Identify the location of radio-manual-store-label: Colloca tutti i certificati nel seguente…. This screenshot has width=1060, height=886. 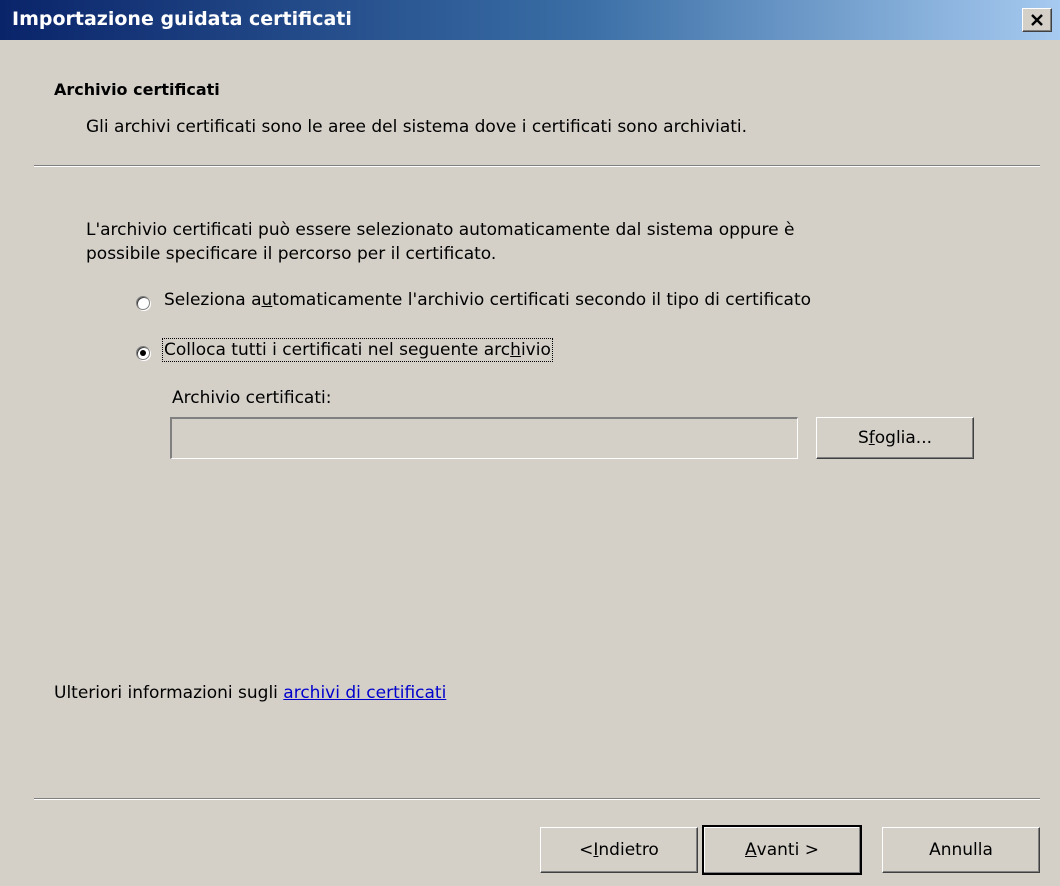
(357, 350).